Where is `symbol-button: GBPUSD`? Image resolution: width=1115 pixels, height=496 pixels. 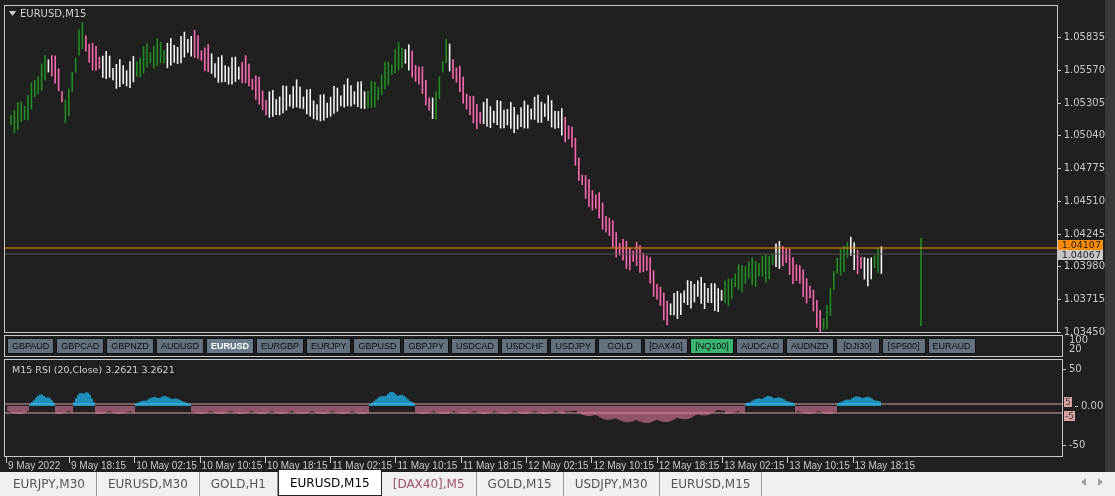
symbol-button: GBPUSD is located at coordinates (377, 346).